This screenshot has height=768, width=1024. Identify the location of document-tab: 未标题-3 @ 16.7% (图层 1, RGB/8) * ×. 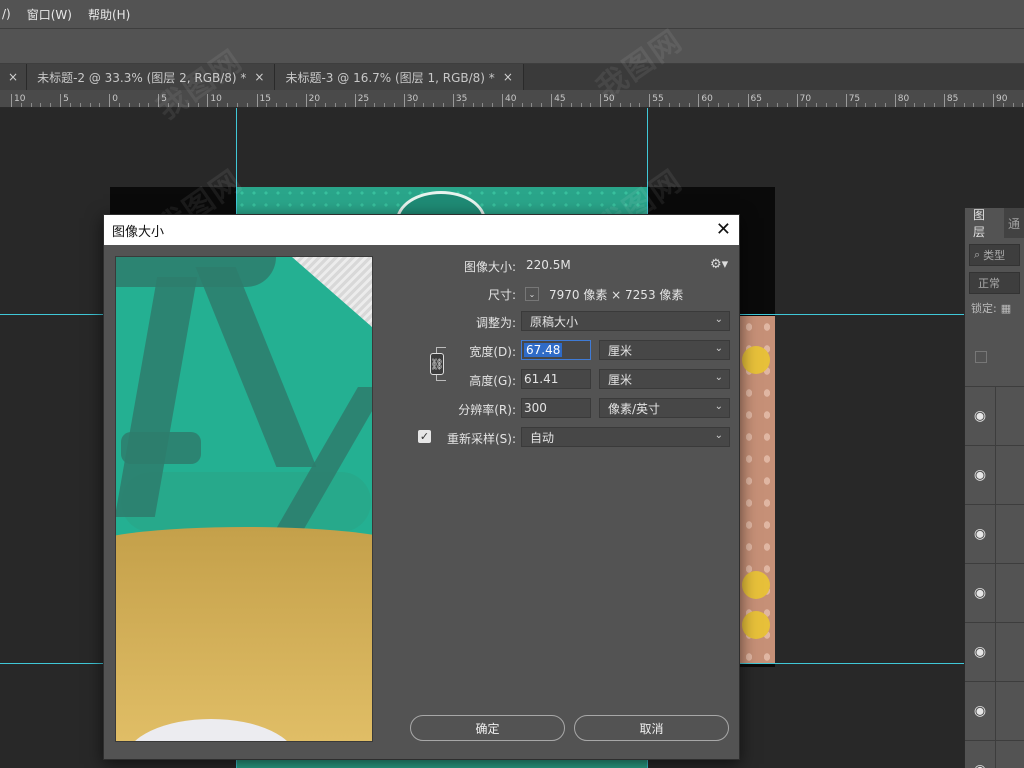
(399, 77).